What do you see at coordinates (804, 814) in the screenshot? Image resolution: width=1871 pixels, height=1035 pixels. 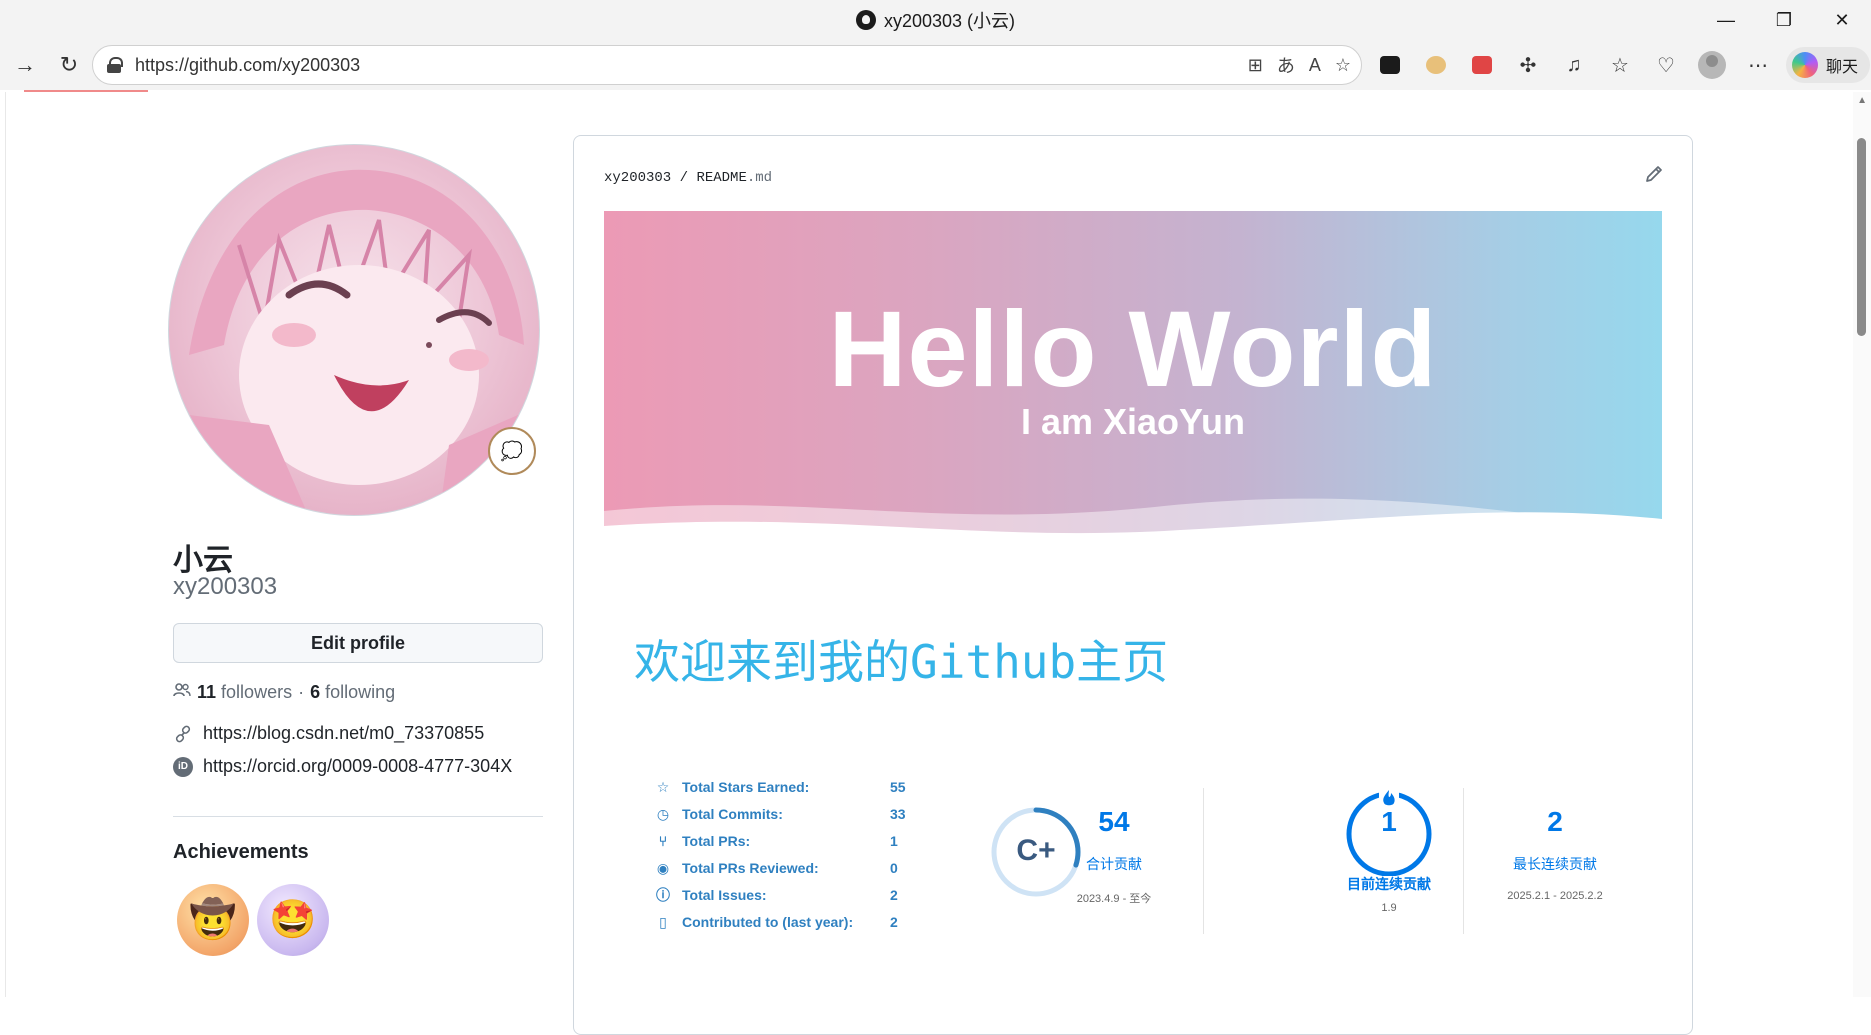 I see `stat-row: ◷ Total Commits: 33` at bounding box center [804, 814].